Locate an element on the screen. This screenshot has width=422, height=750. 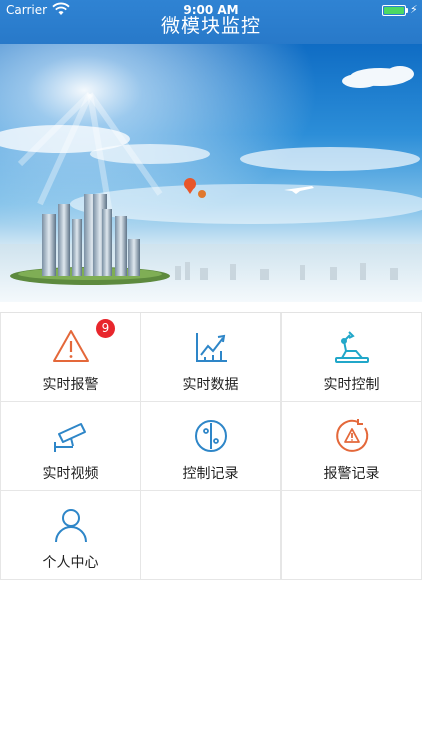
menu-realtime-control: 实时控制 is located at coordinates (351, 357).